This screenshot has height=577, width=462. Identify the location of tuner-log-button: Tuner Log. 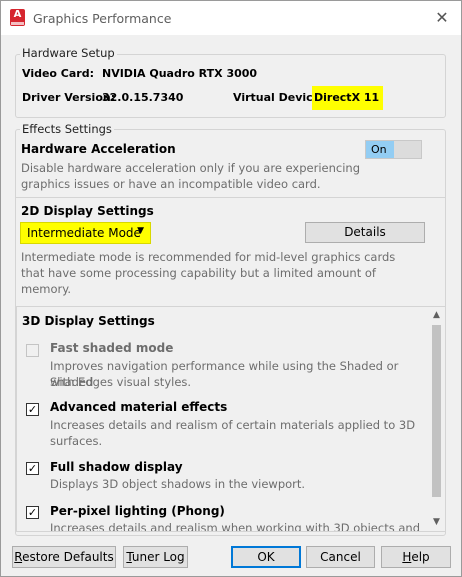
(155, 557).